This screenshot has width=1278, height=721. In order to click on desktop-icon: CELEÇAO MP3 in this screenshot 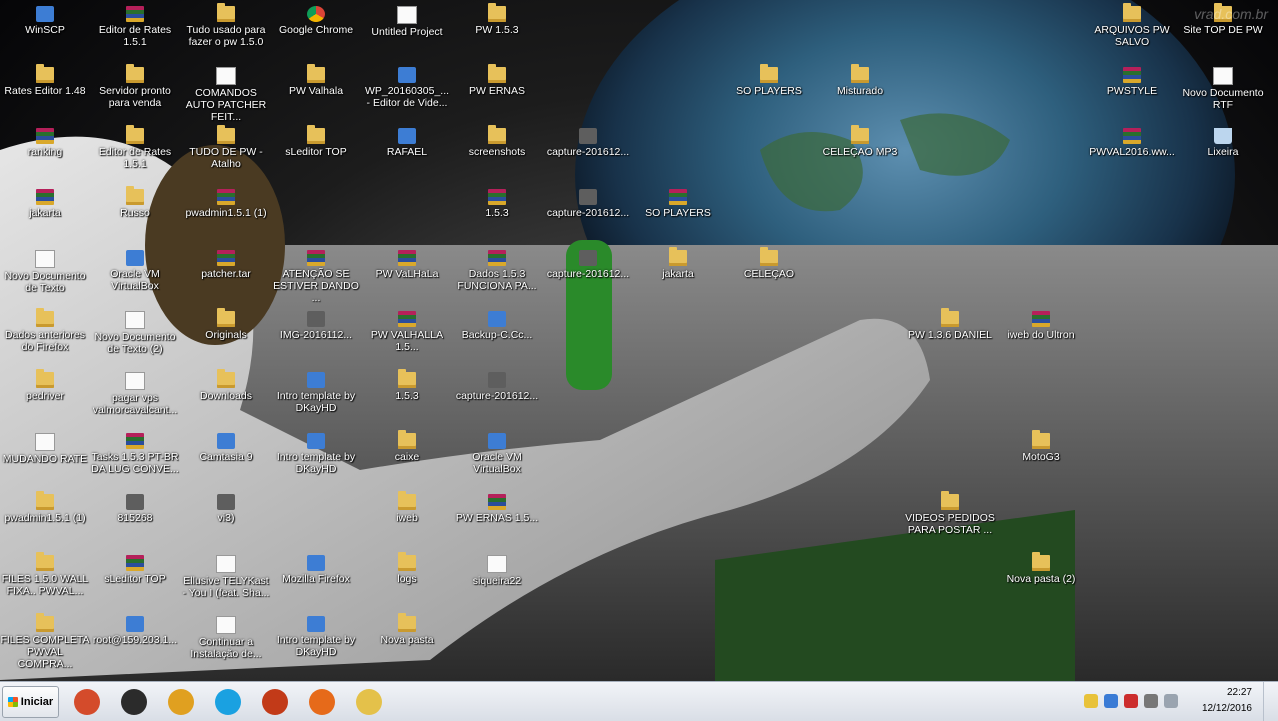, I will do `click(860, 140)`.